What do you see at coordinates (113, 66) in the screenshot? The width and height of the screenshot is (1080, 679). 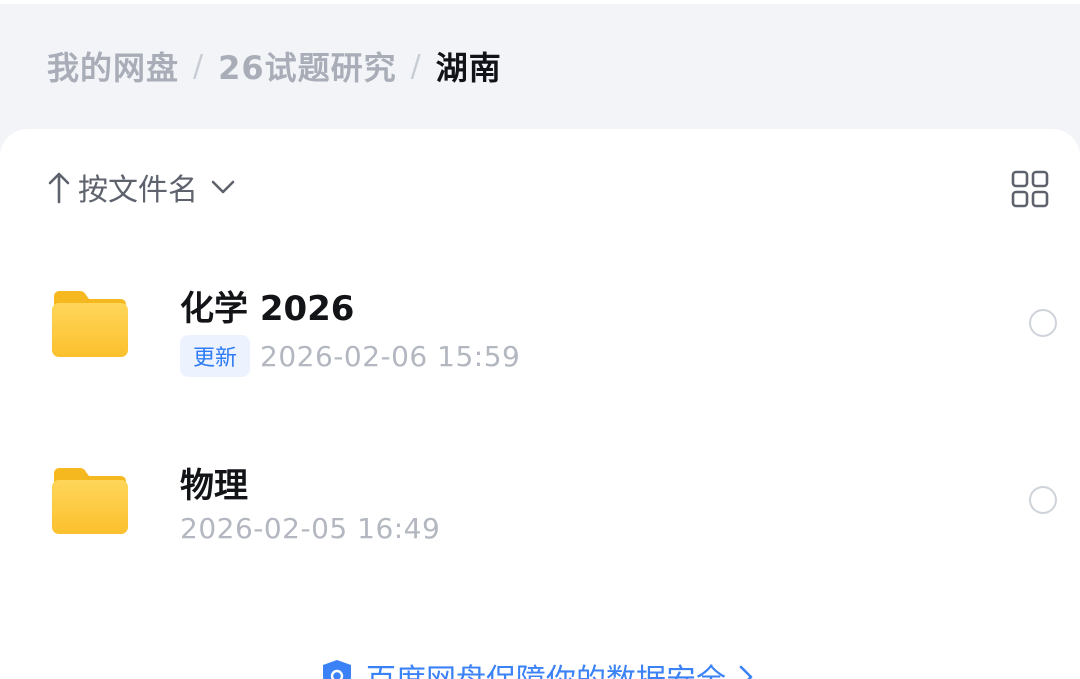 I see `breadcrumb-item-my-drive: 我的网盘` at bounding box center [113, 66].